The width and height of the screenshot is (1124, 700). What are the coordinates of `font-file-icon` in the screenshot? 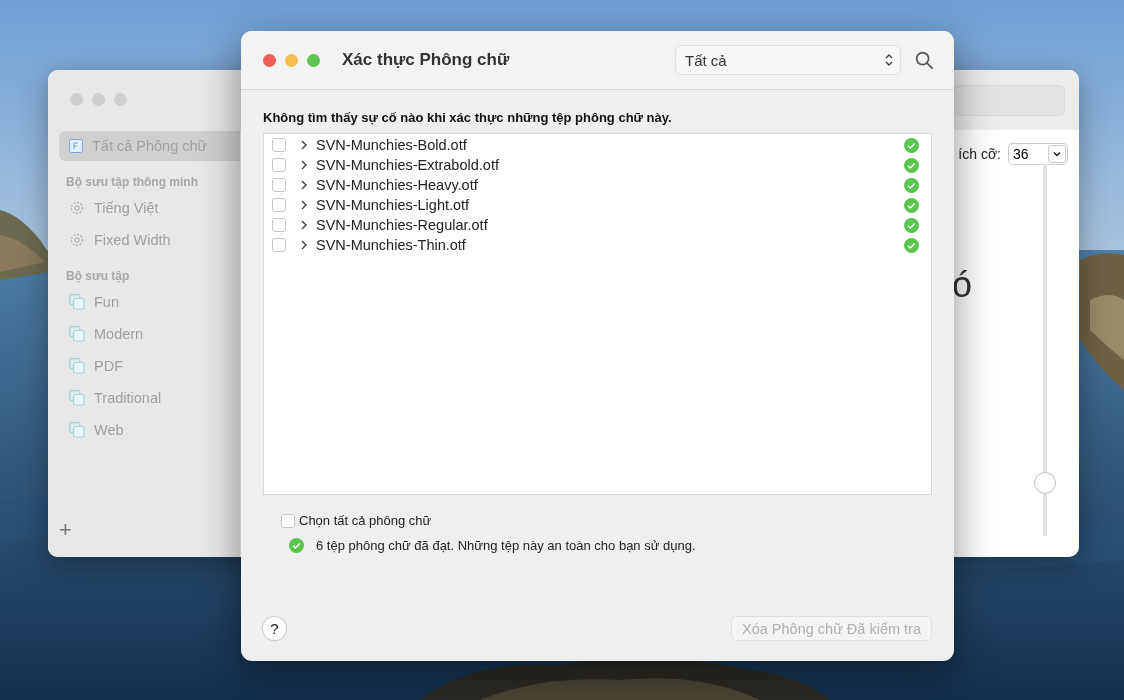 It's located at (76, 146).